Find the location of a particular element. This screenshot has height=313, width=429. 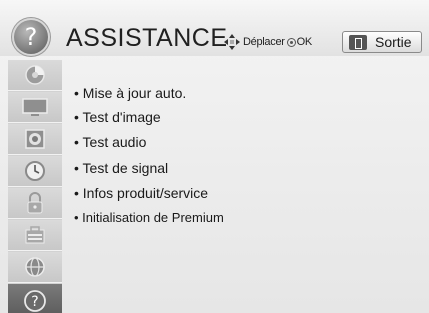

sidebar-item-options is located at coordinates (35, 235).